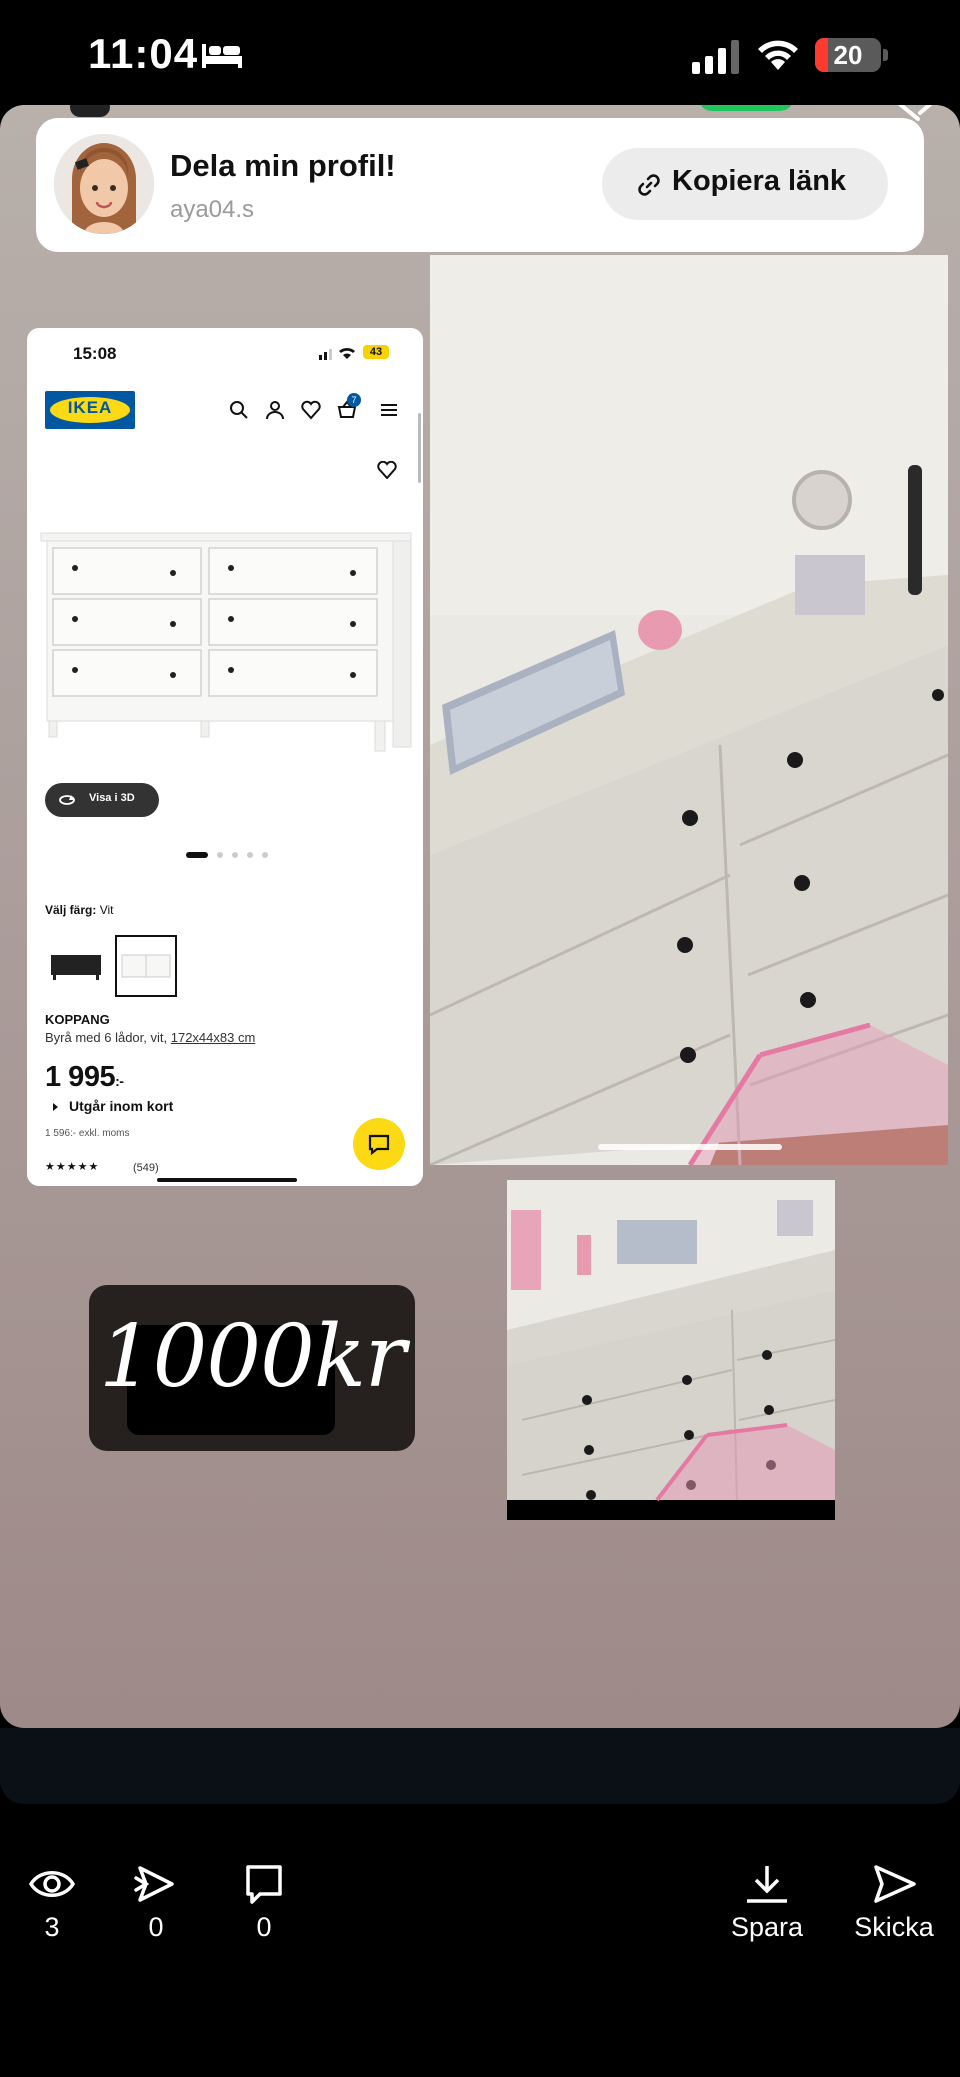 This screenshot has height=2077, width=960. I want to click on view-3d-label: Visa i 3D, so click(112, 798).